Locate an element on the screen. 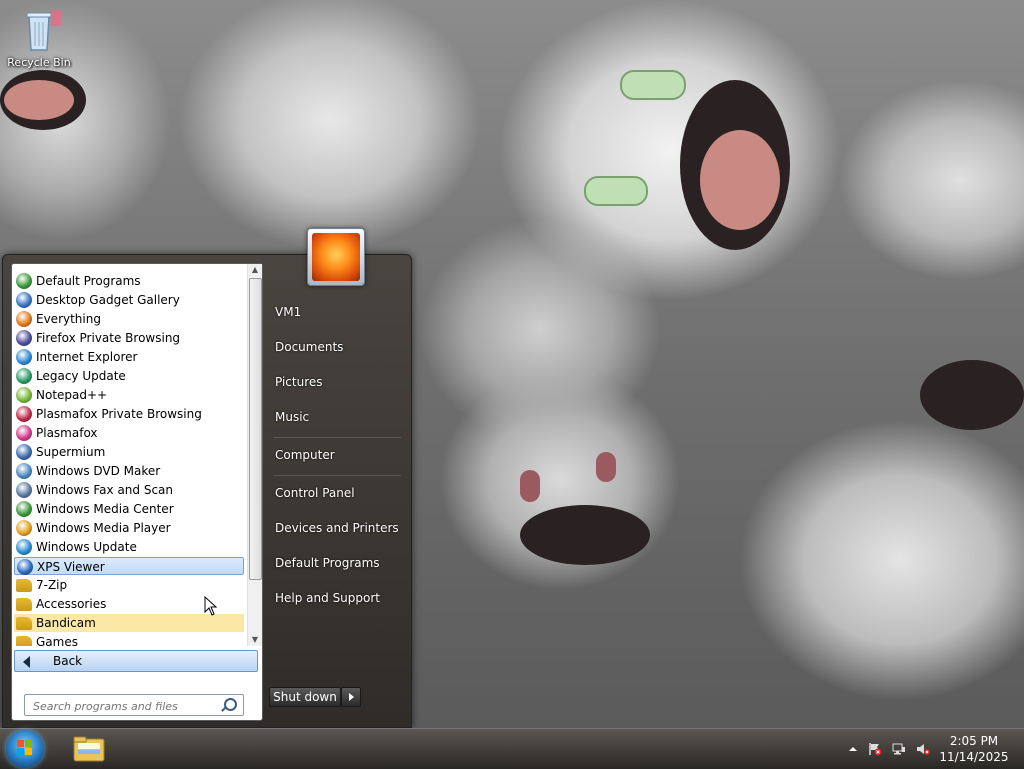 The image size is (1024, 769). program-list-item: Desktop Gadget Gallery is located at coordinates (129, 300).